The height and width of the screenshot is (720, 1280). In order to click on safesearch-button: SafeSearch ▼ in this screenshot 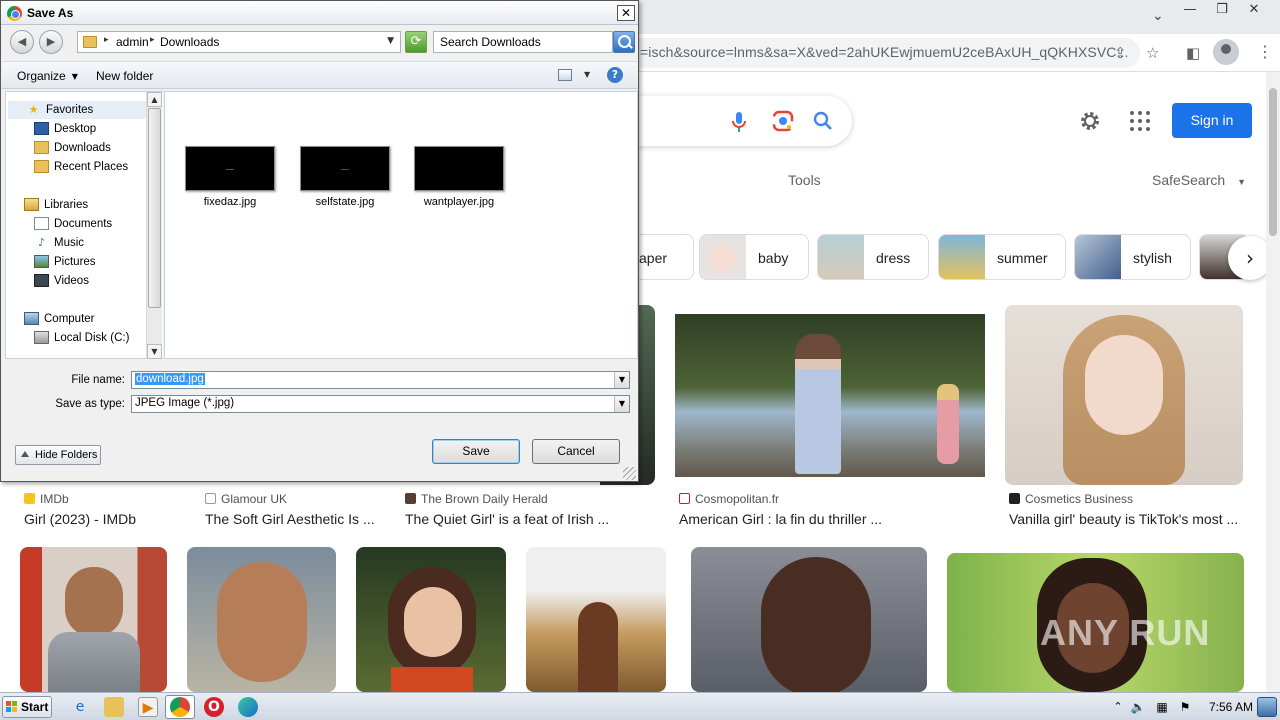, I will do `click(1199, 180)`.